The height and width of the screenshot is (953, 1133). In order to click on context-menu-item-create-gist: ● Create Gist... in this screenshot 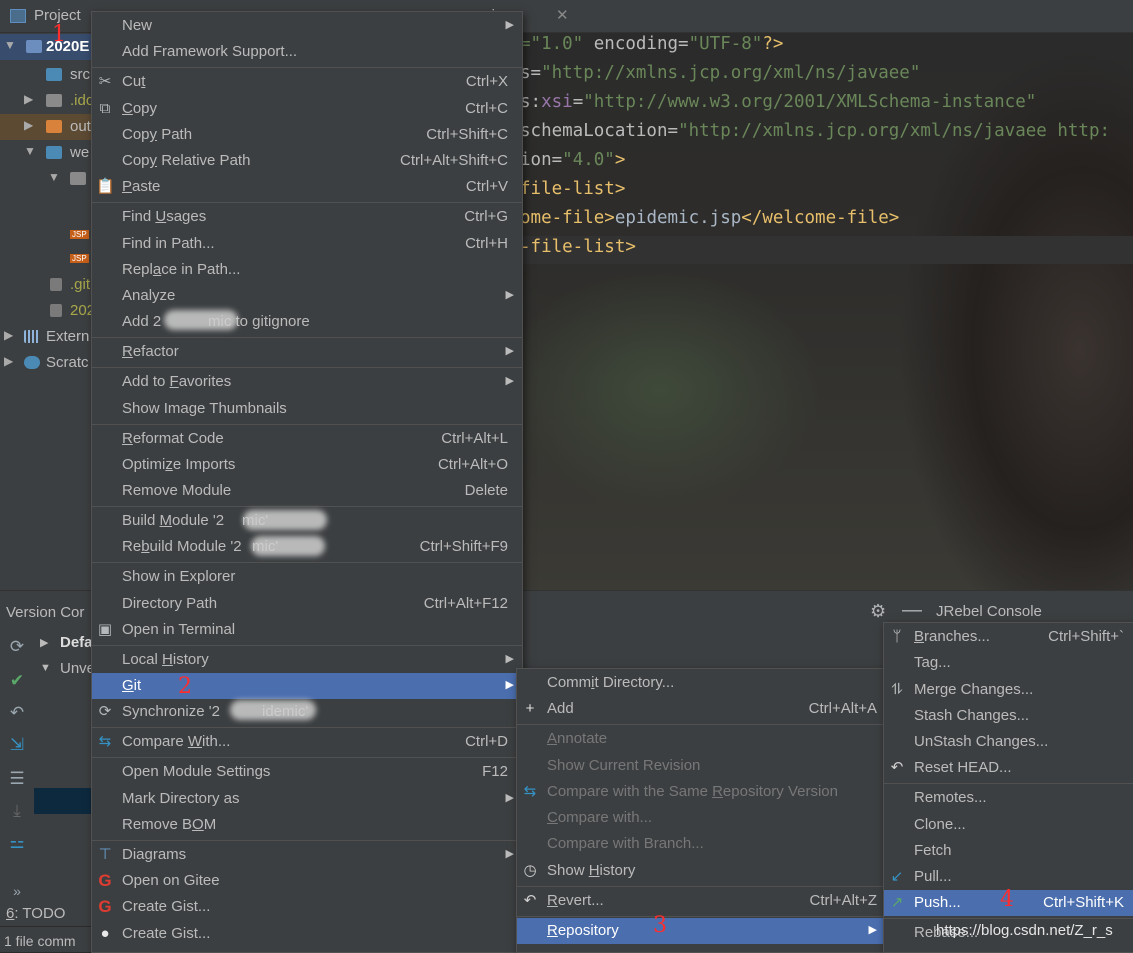, I will do `click(307, 934)`.